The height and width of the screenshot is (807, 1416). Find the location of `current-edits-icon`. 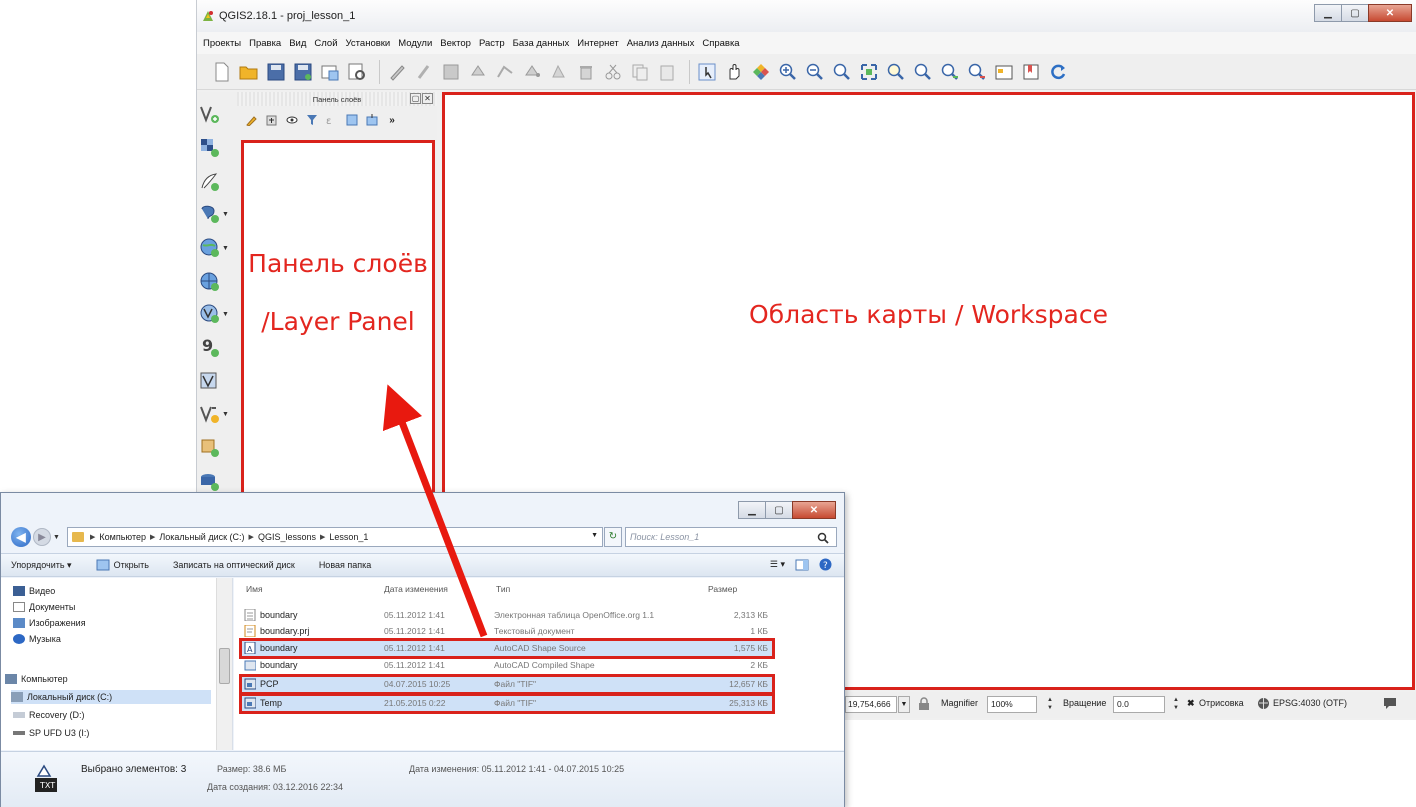

current-edits-icon is located at coordinates (397, 72).